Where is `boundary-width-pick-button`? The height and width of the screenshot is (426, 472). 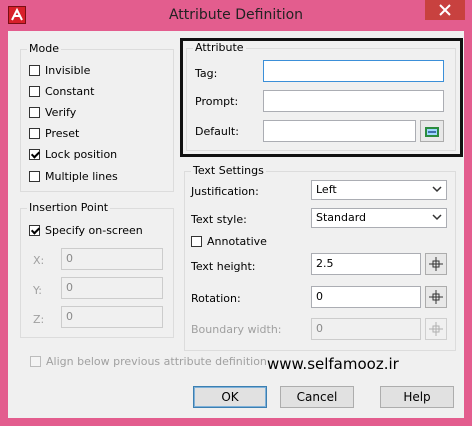 boundary-width-pick-button is located at coordinates (436, 329).